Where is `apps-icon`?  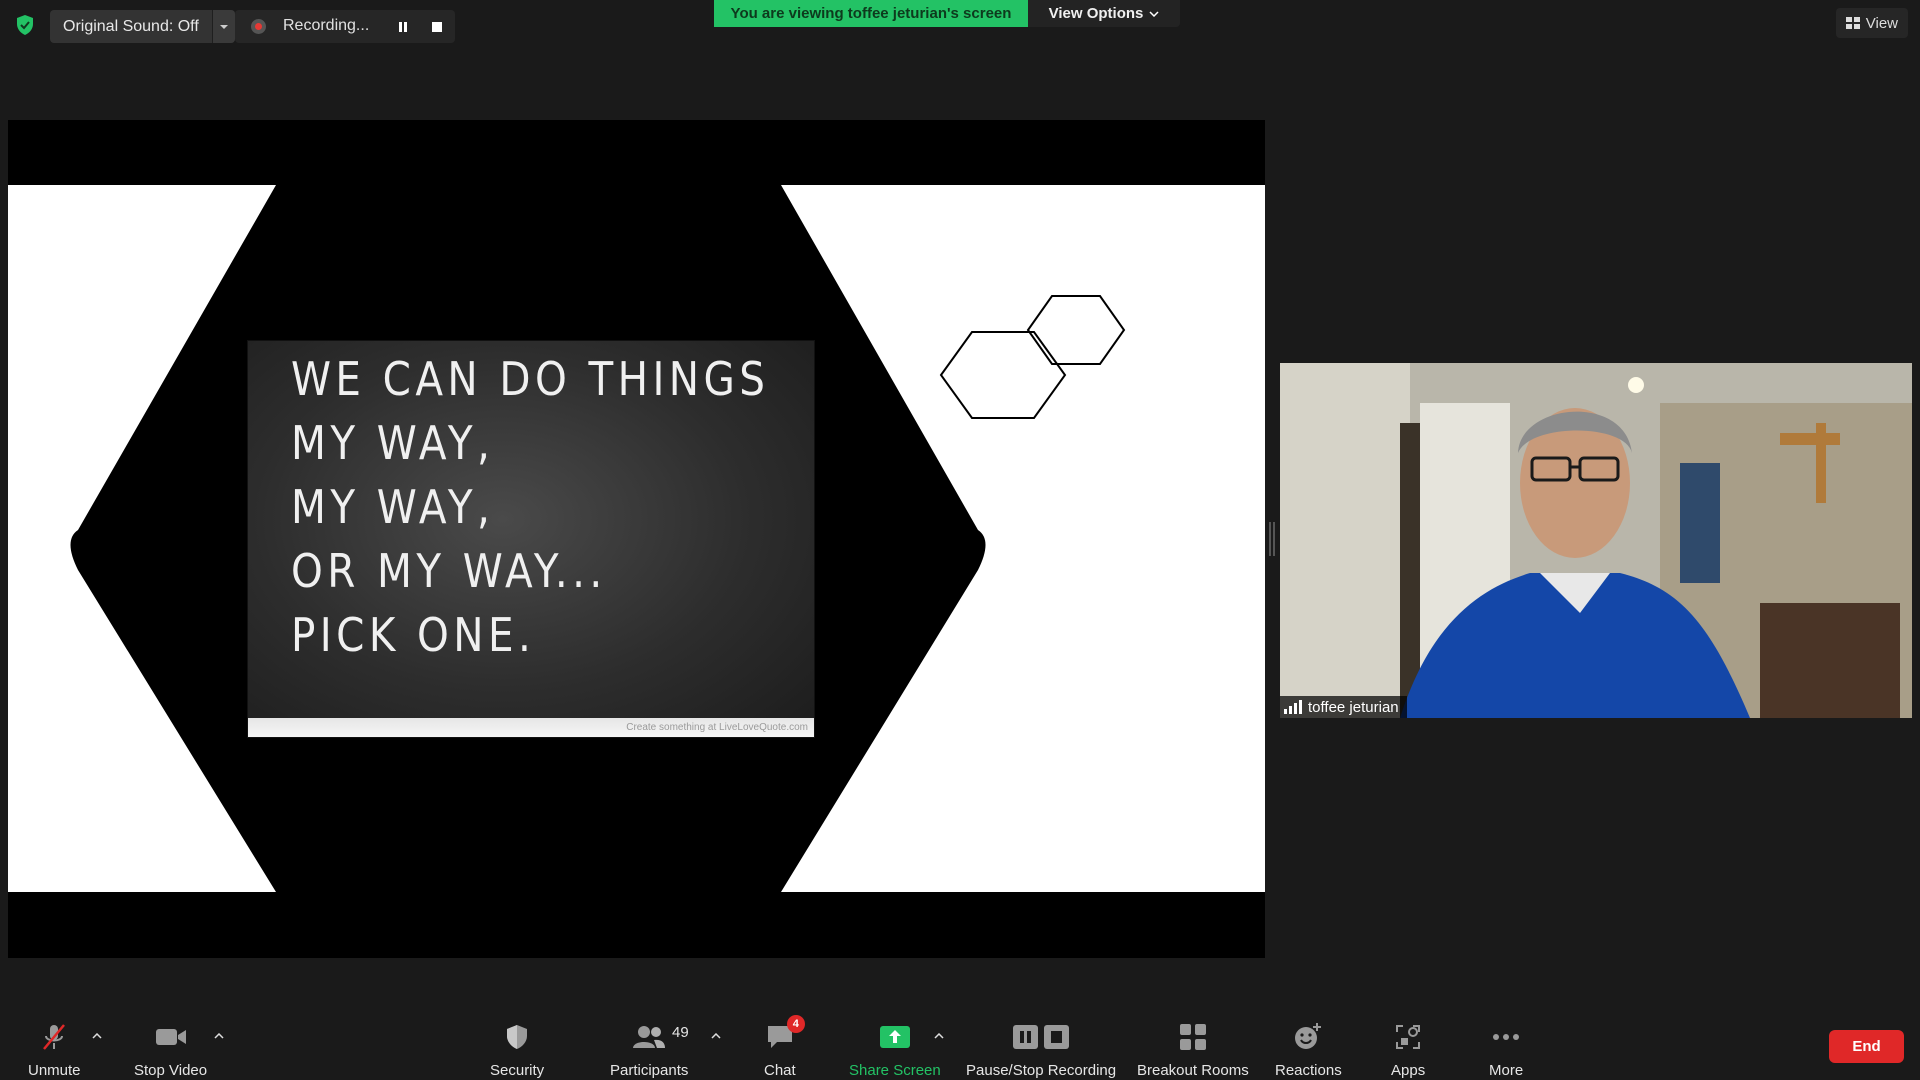
apps-icon is located at coordinates (1408, 1037).